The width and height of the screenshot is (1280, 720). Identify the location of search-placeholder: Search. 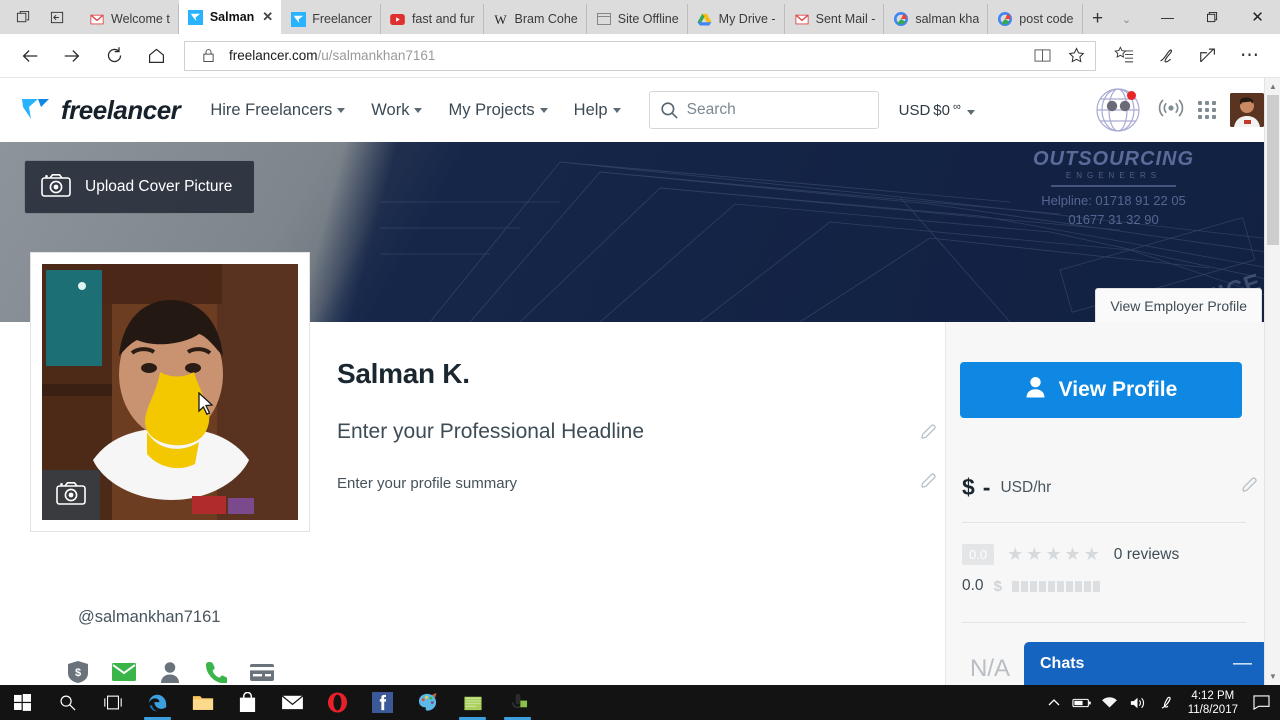
(711, 109).